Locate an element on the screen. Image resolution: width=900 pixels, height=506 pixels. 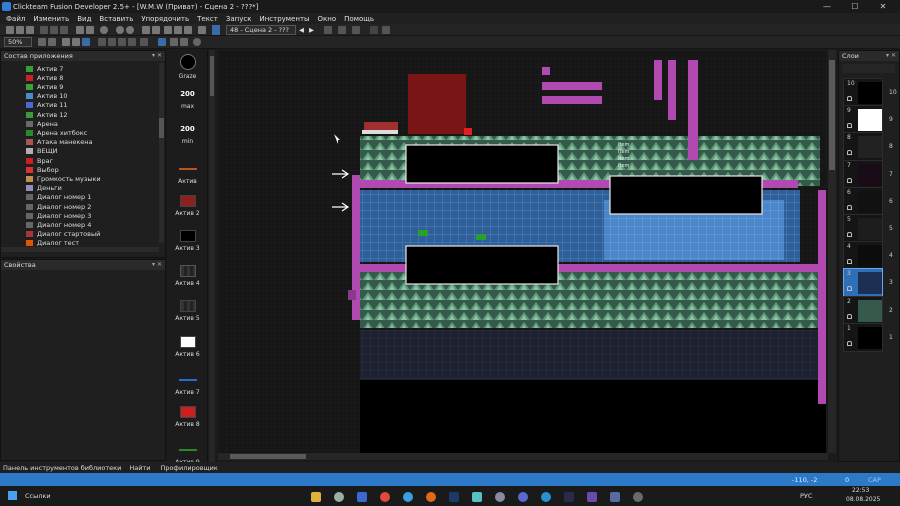
data-elements-icon is located at coordinates (188, 30).